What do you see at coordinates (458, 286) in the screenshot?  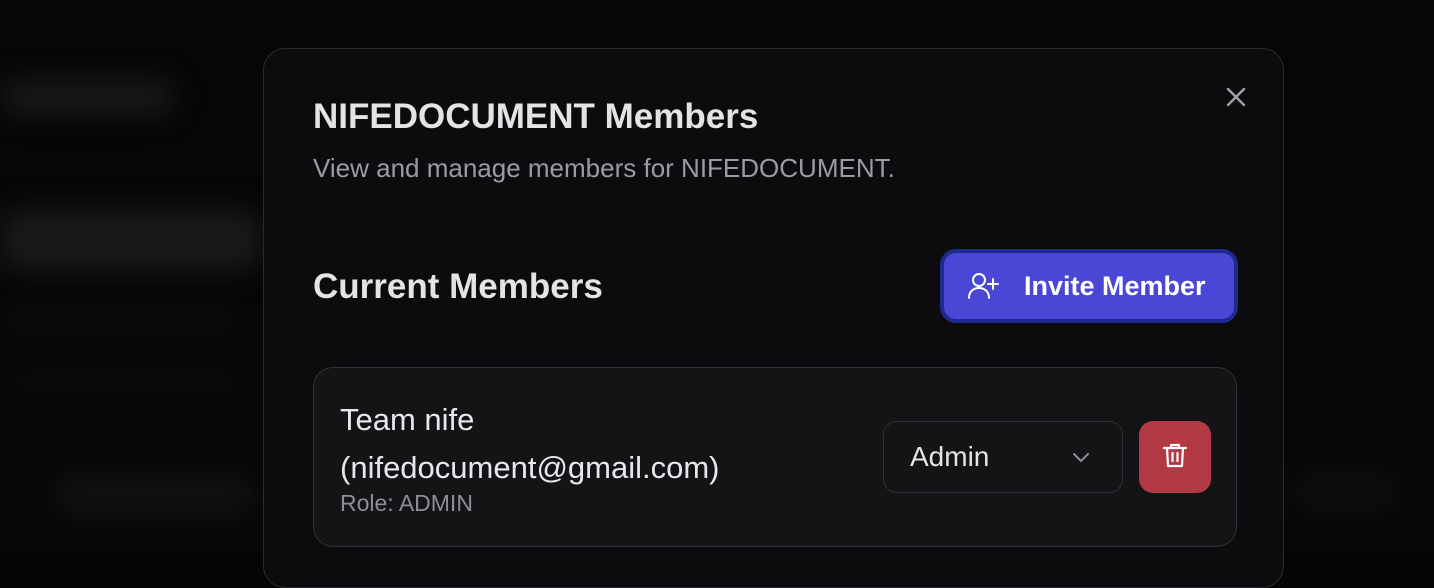 I see `section-title: Current Members` at bounding box center [458, 286].